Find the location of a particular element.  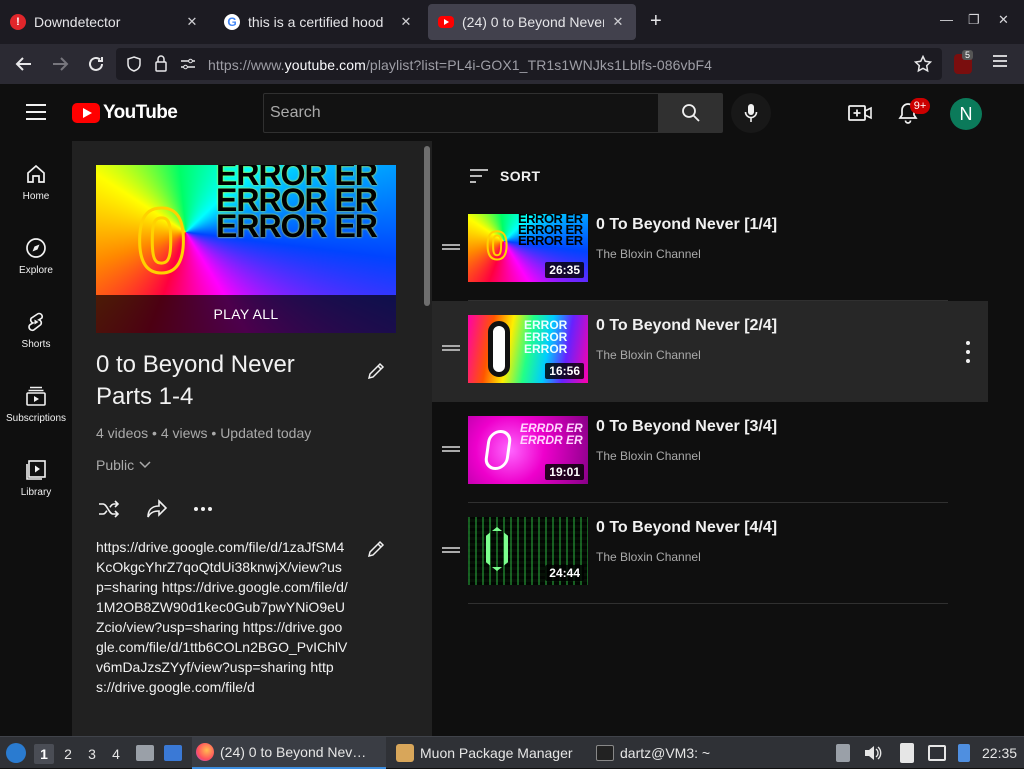

updates-tray-icon is located at coordinates (843, 753).